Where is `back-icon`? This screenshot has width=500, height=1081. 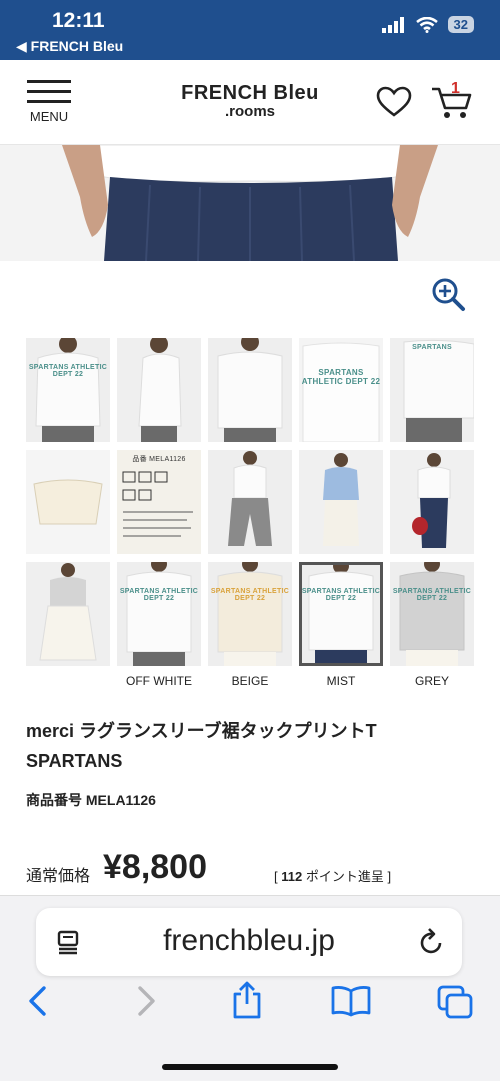
back-icon is located at coordinates (38, 1001).